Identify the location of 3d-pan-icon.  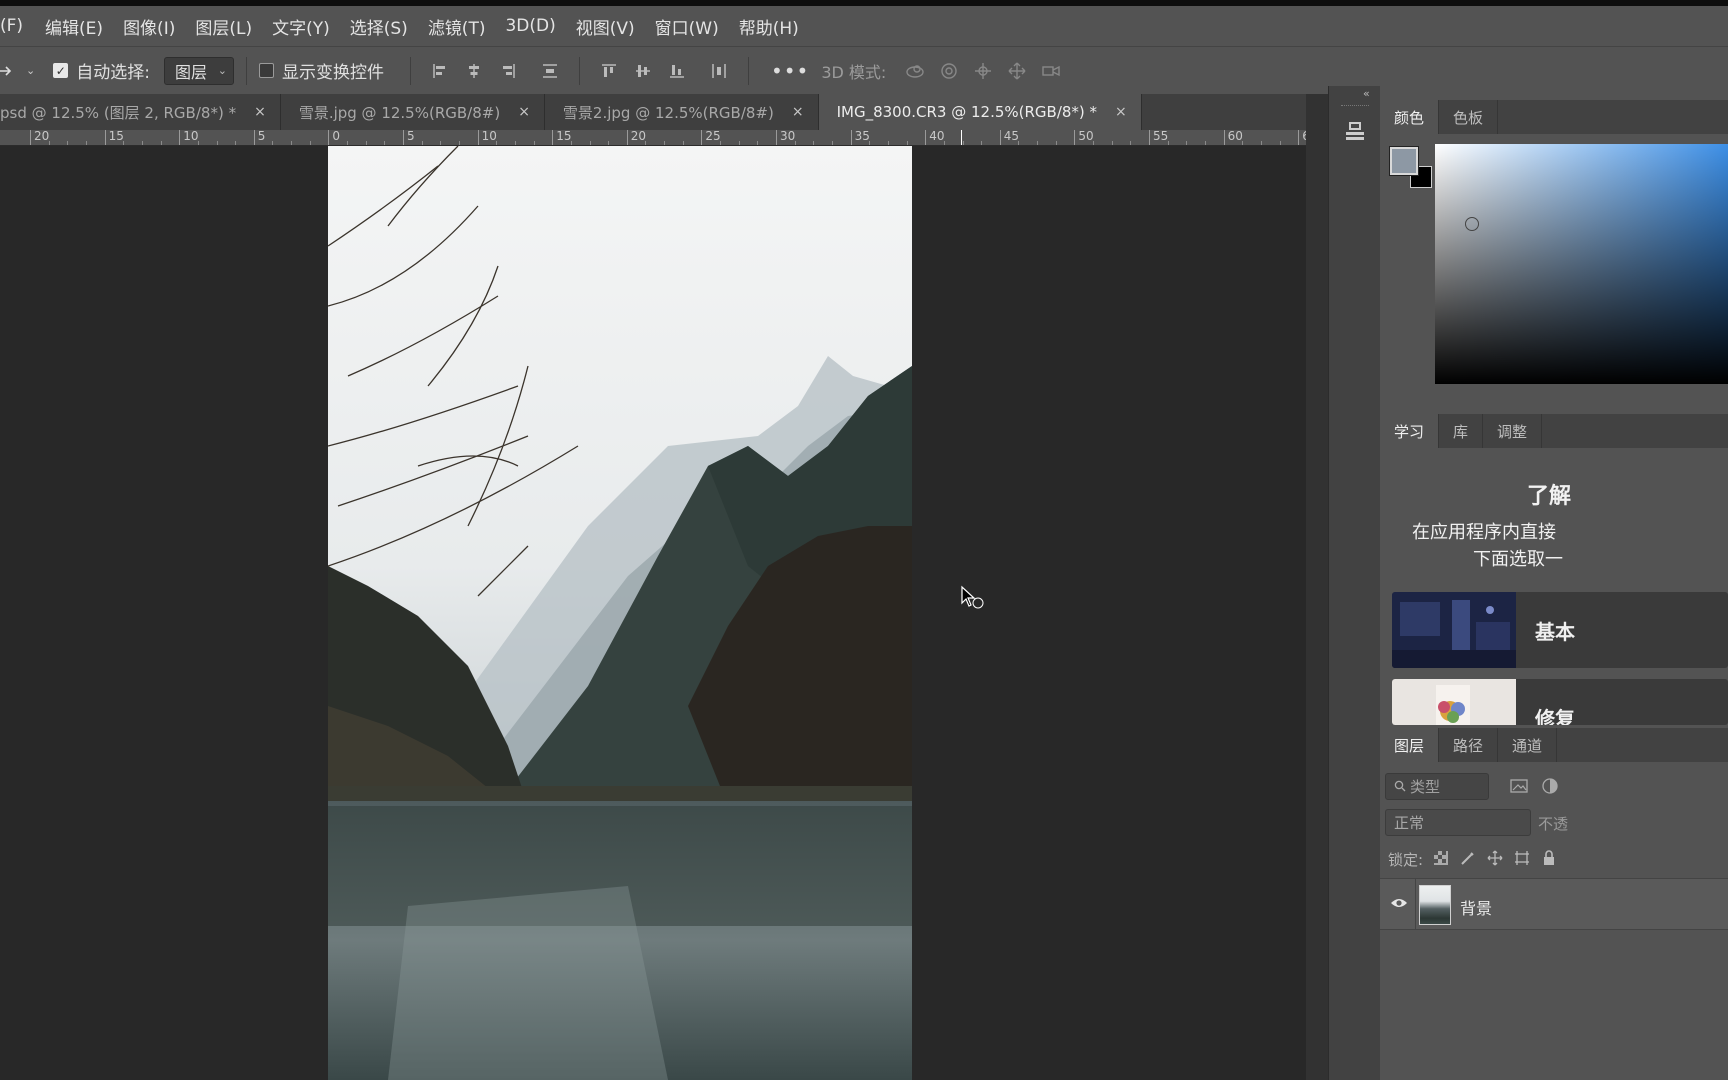
(983, 71).